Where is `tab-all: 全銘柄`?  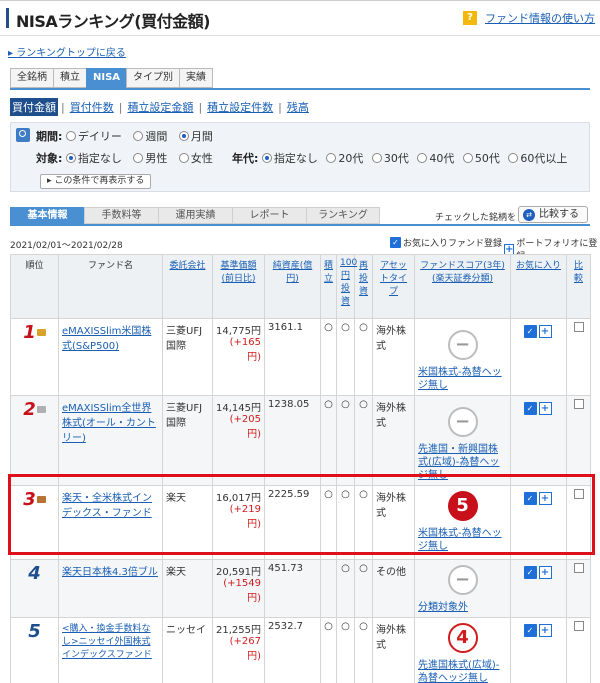 tab-all: 全銘柄 is located at coordinates (31, 78).